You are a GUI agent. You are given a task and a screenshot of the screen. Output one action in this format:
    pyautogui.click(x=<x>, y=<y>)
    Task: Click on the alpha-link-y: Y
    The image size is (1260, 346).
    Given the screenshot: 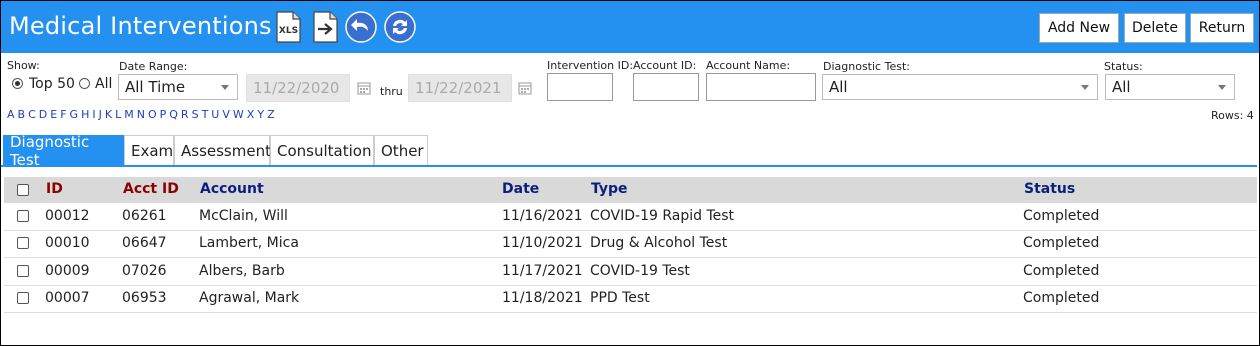 What is the action you would take?
    pyautogui.click(x=260, y=114)
    